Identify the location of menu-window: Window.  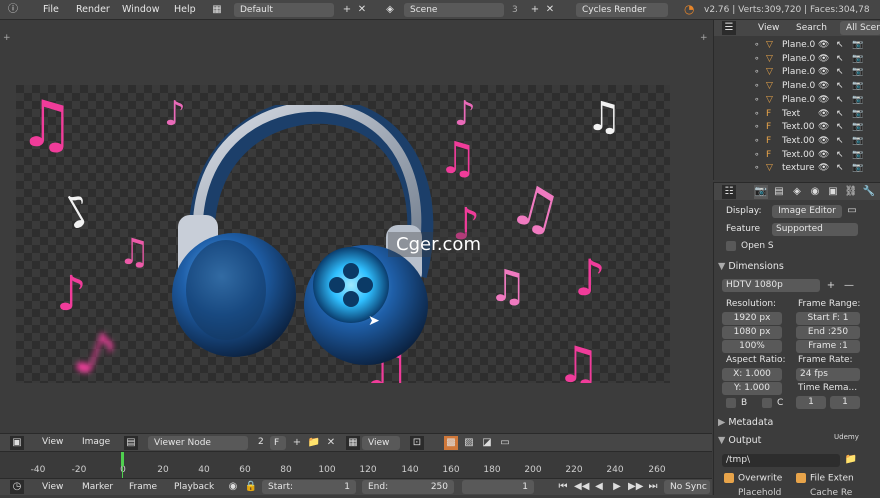
(140, 10).